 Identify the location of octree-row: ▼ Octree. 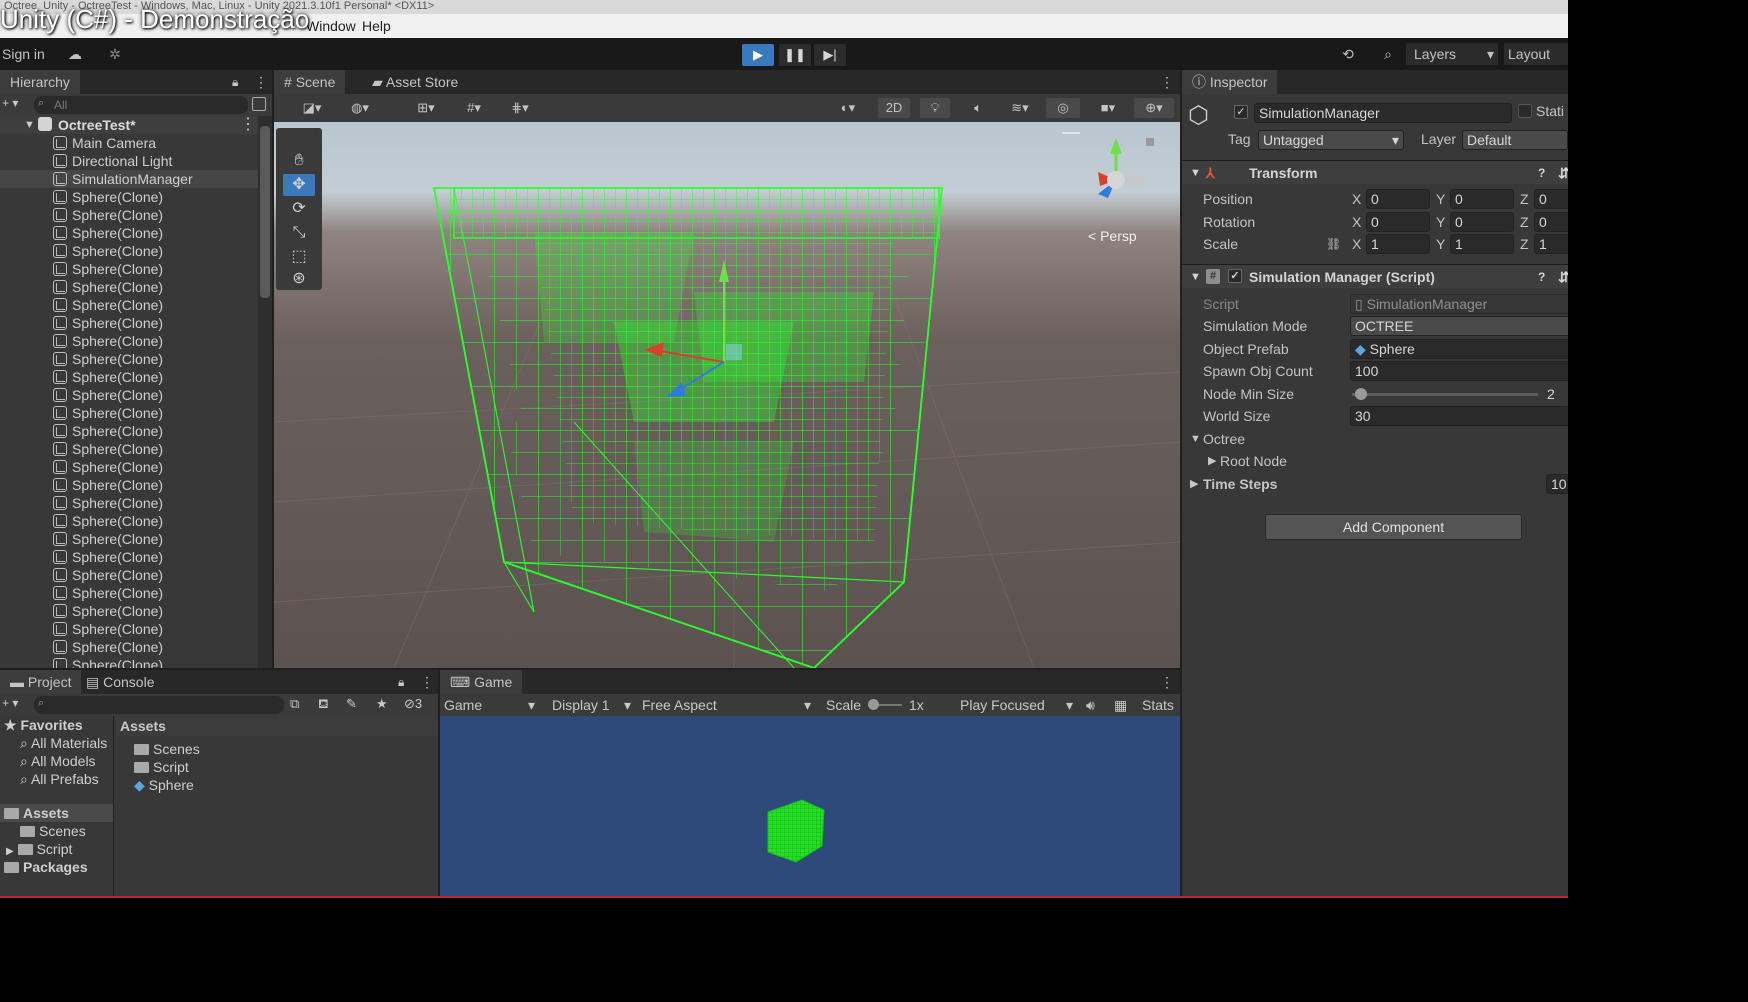
(1375, 439).